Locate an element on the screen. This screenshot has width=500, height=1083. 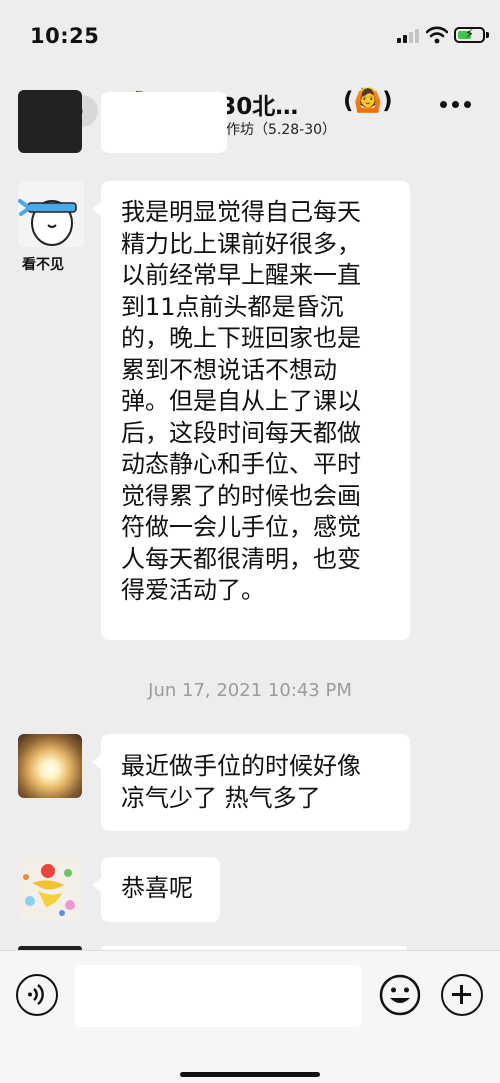
message-line: 精力比上课前好很多， is located at coordinates (241, 243).